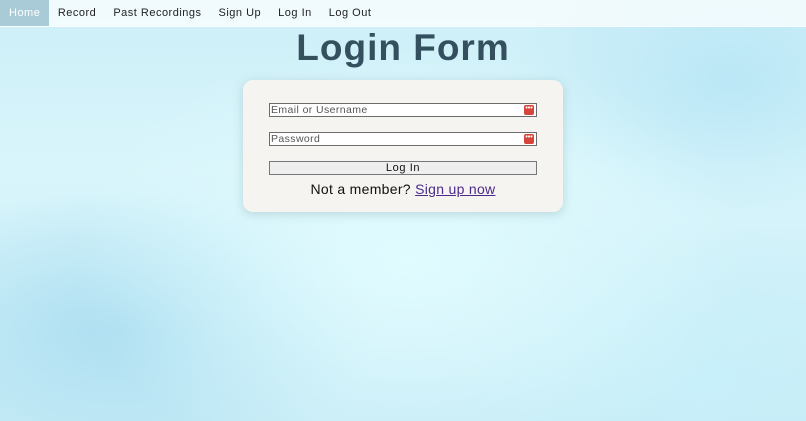 This screenshot has height=421, width=806. Describe the element at coordinates (240, 13) in the screenshot. I see `nav-item-sign-up: Sign Up` at that location.